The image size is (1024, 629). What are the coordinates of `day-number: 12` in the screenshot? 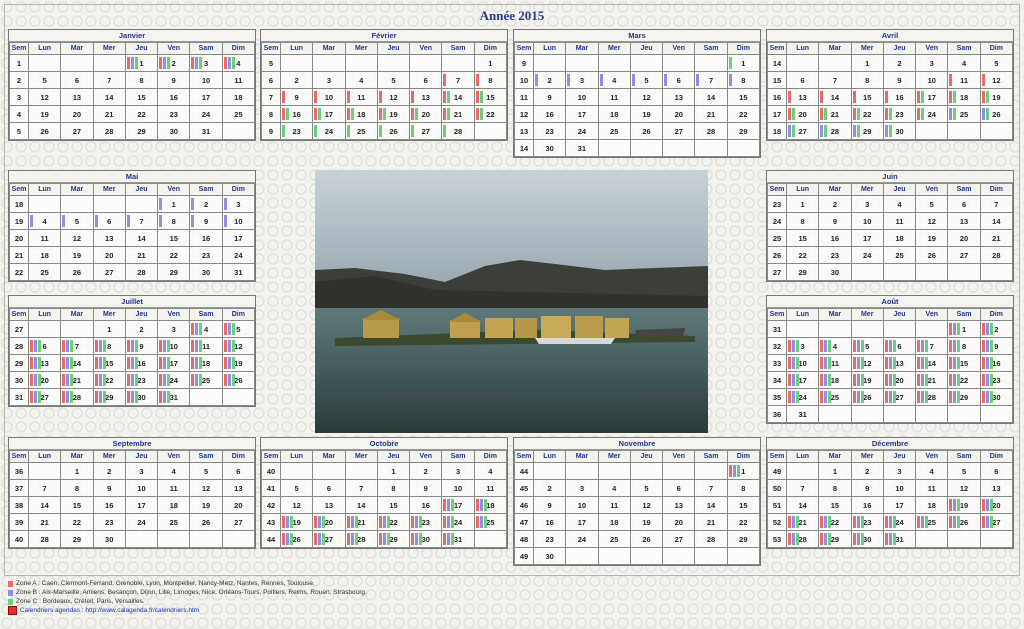 It's located at (296, 505).